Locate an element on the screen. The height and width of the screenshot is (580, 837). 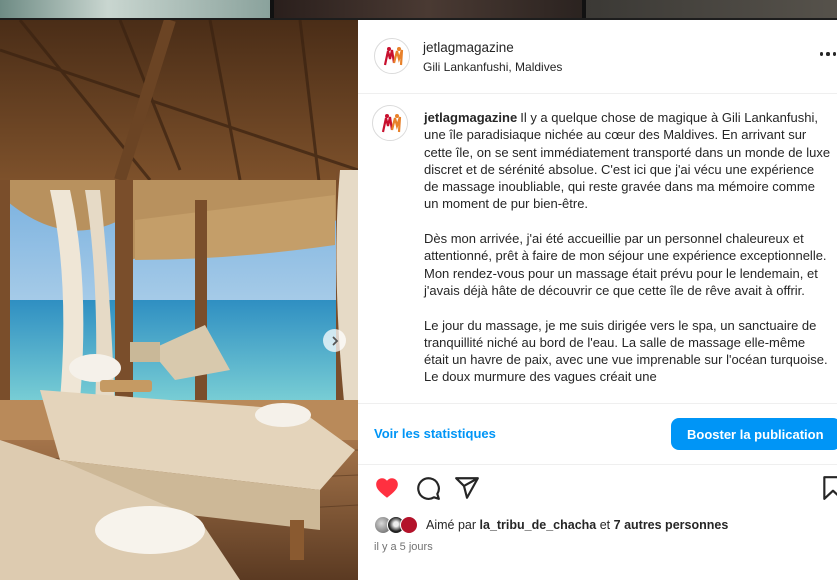
post-timestamp: il y a 5 jours is located at coordinates (403, 547).